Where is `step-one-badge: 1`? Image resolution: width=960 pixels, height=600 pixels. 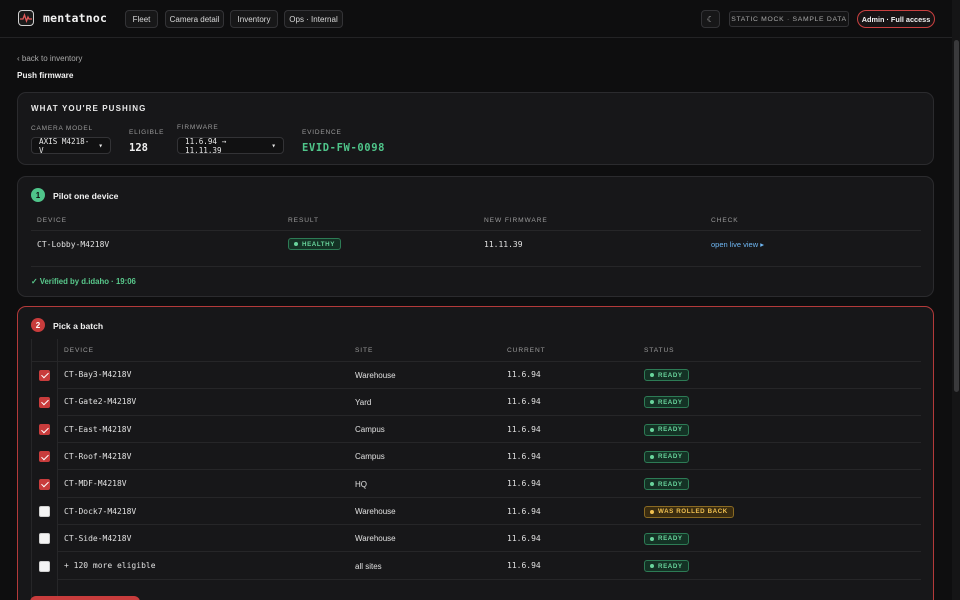 step-one-badge: 1 is located at coordinates (38, 195).